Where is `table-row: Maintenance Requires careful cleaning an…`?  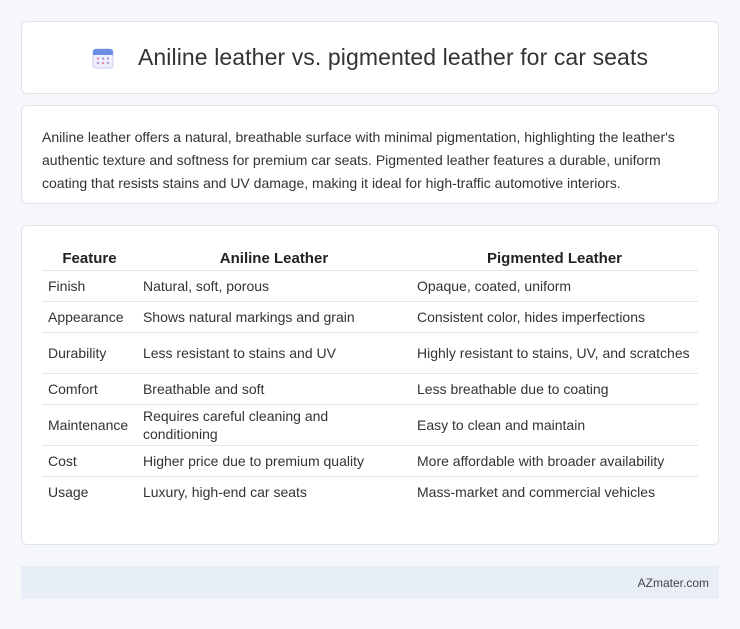
table-row: Maintenance Requires careful cleaning an… is located at coordinates (370, 425).